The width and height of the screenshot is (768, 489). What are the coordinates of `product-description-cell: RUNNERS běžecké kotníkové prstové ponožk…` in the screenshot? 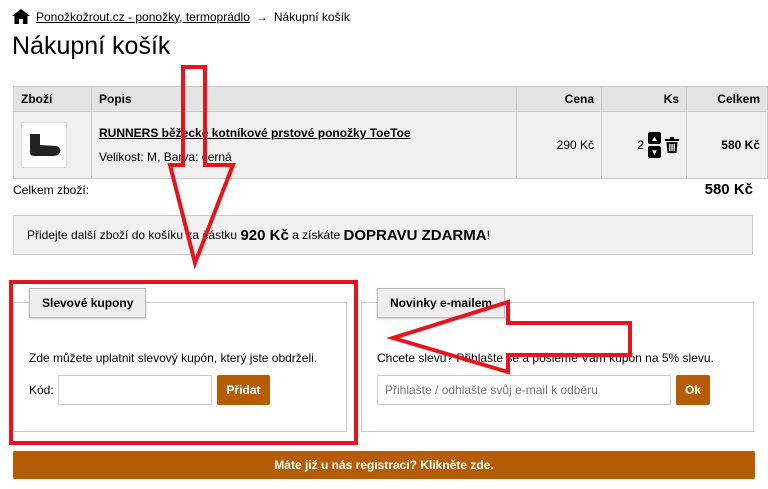 It's located at (304, 145).